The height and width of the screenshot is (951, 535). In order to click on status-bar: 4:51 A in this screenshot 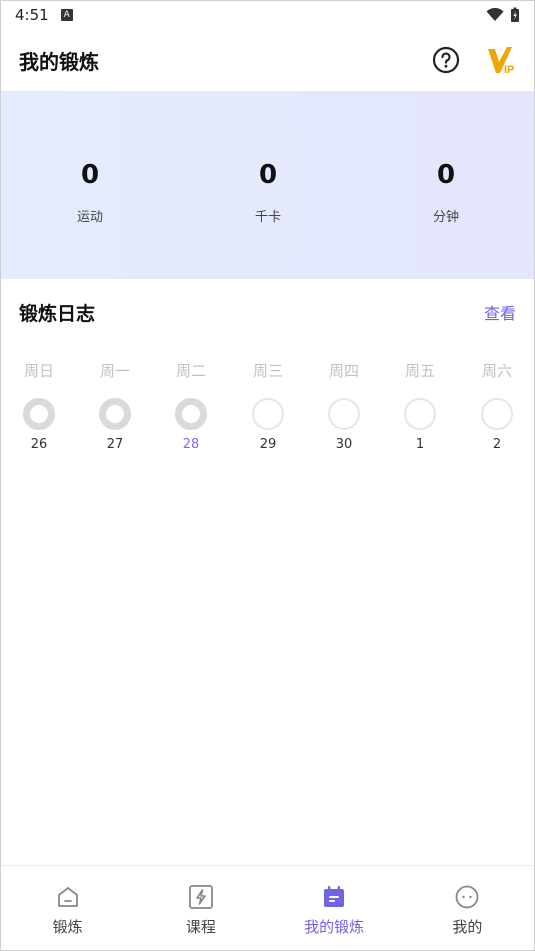, I will do `click(267, 15)`.